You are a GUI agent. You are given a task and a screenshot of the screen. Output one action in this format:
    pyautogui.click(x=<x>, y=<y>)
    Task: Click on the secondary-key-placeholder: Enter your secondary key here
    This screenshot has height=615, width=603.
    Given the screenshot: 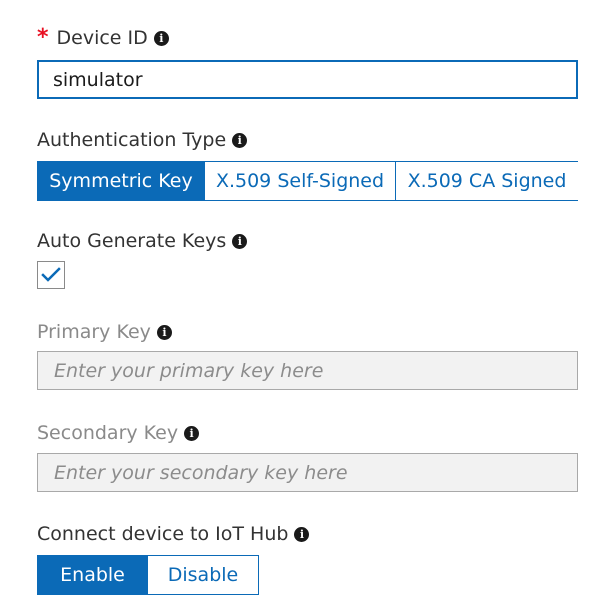 What is the action you would take?
    pyautogui.click(x=201, y=472)
    